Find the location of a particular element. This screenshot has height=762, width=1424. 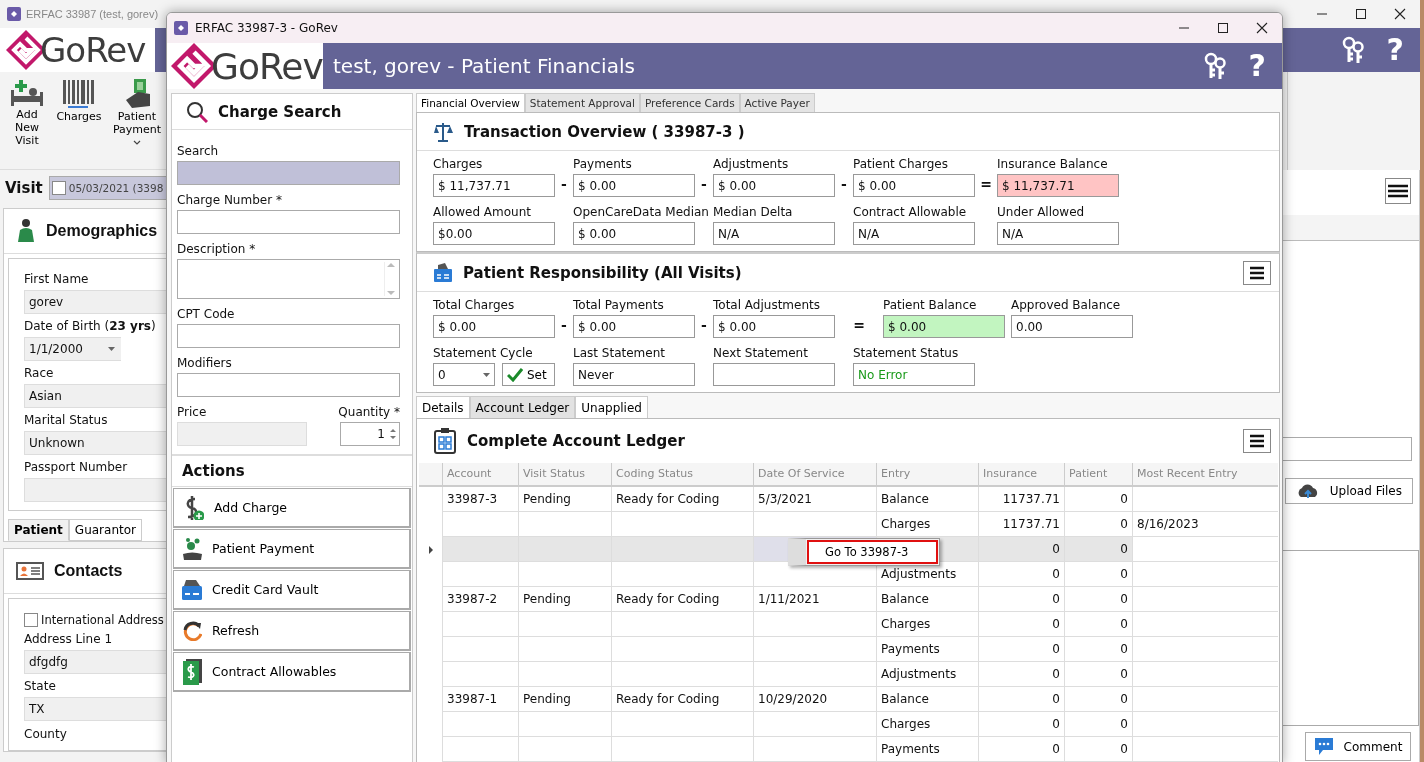

field-label: Insurance Balance is located at coordinates (1052, 164).